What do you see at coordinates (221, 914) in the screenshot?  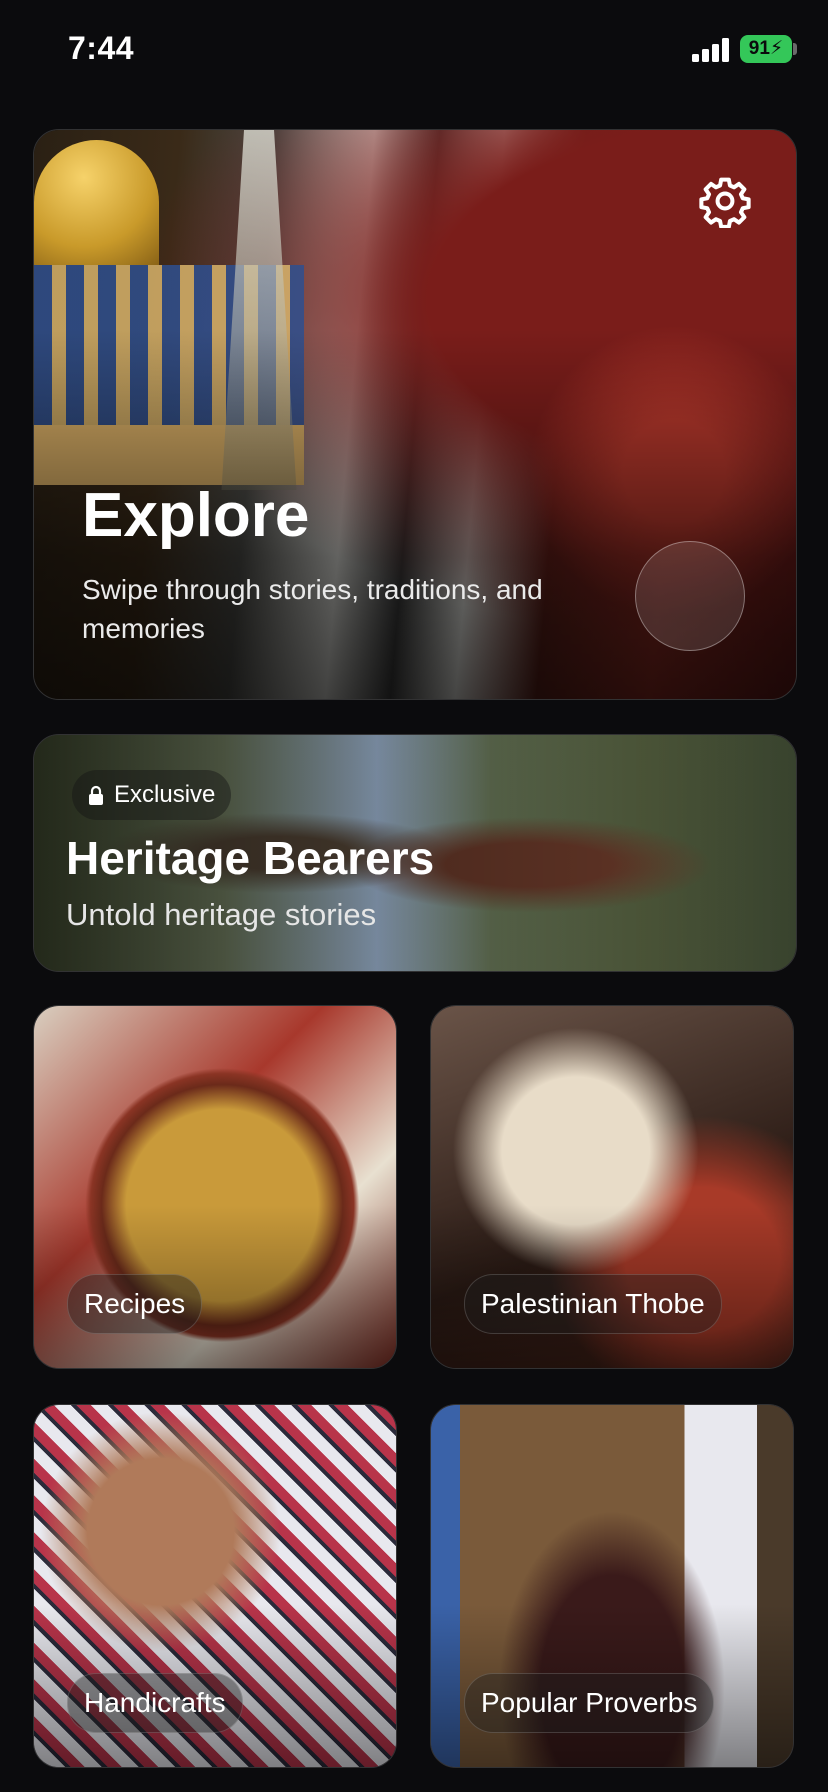 I see `heritage-subtitle: Untold heritage stories` at bounding box center [221, 914].